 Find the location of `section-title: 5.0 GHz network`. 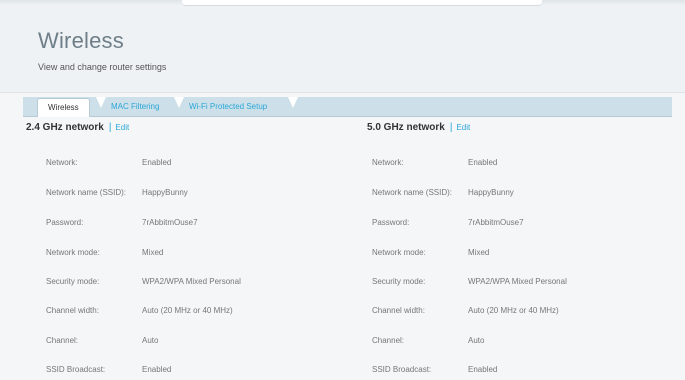

section-title: 5.0 GHz network is located at coordinates (406, 127).